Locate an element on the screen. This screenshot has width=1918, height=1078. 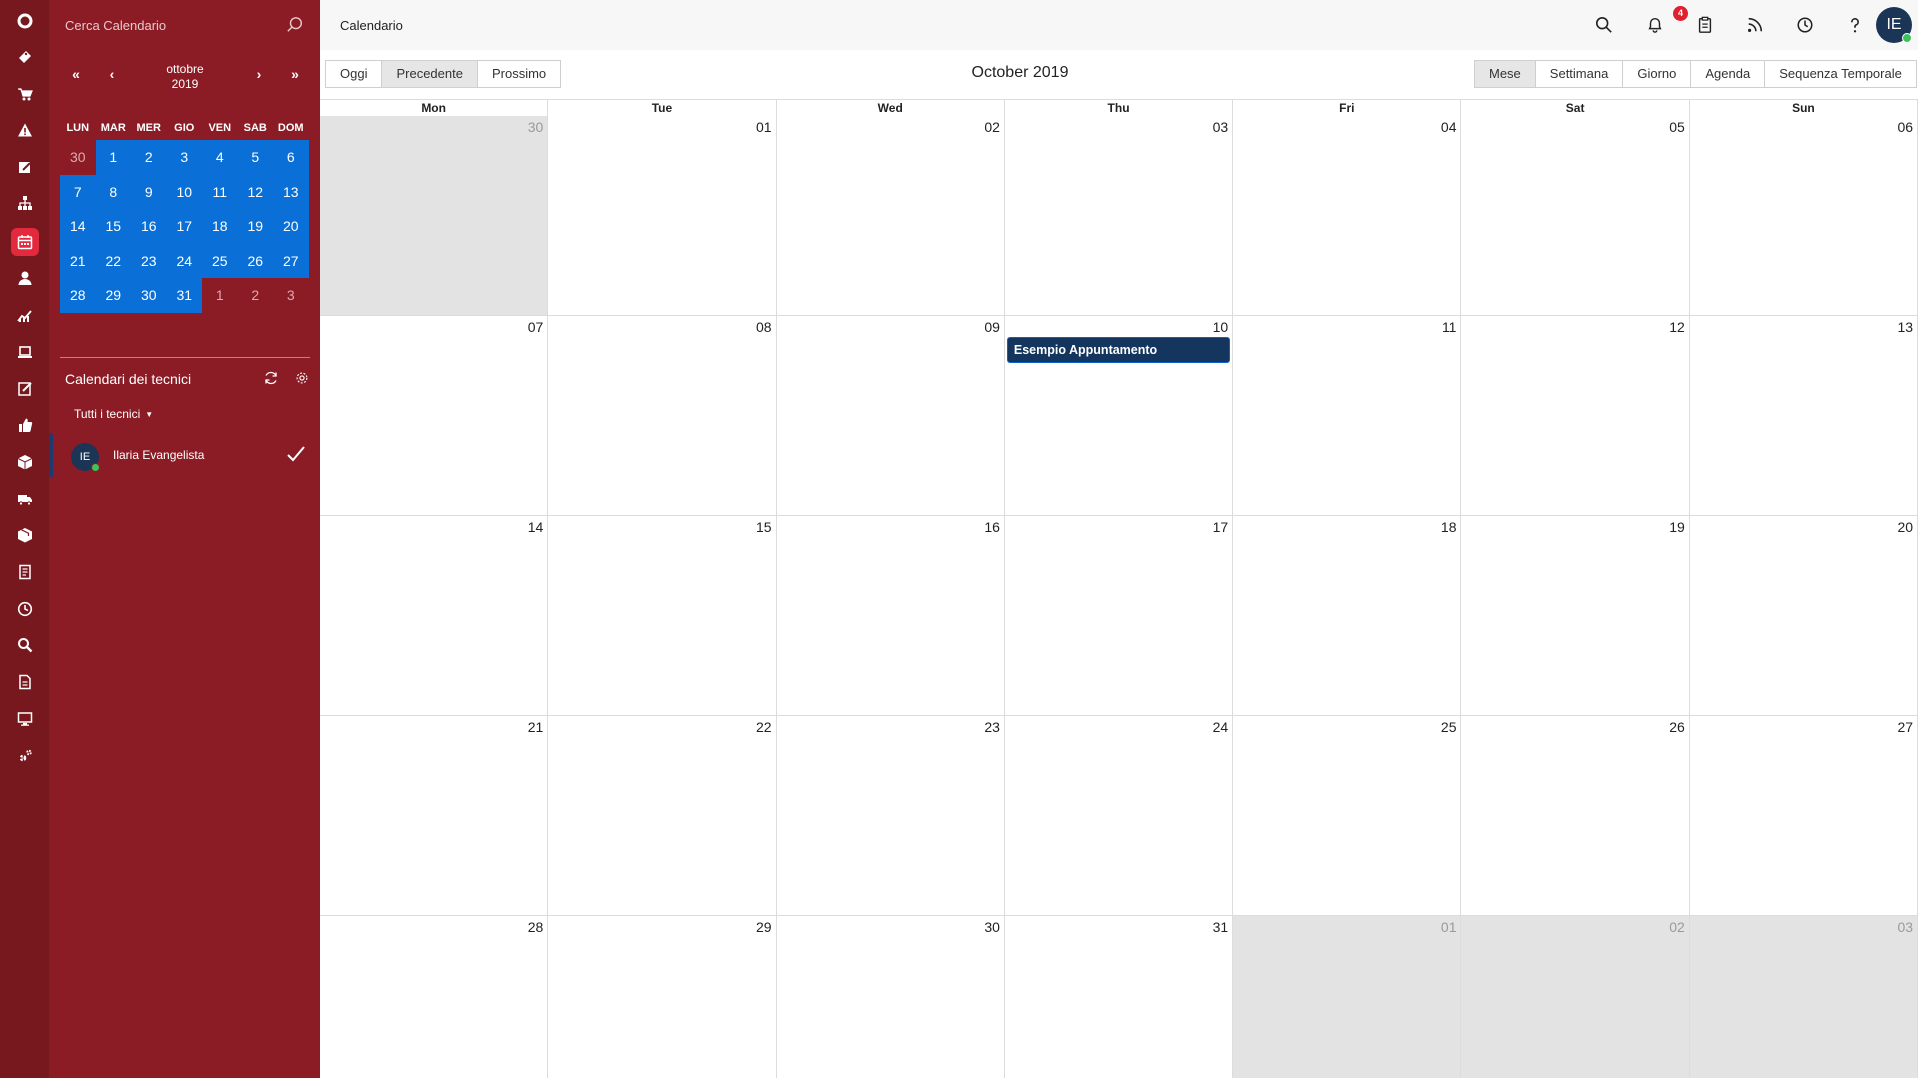
day-cell: 14 is located at coordinates (434, 616).